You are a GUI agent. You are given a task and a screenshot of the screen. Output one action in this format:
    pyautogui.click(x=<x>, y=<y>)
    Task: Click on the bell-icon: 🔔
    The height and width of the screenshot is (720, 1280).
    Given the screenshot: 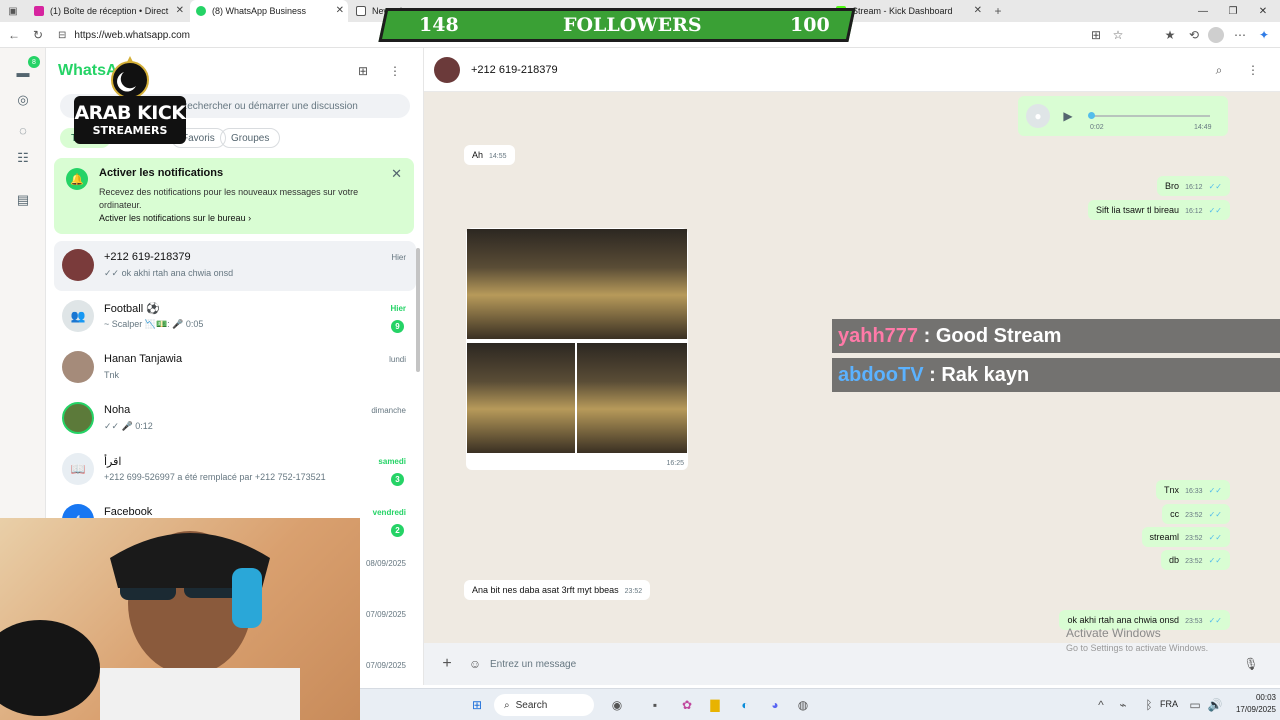 What is the action you would take?
    pyautogui.click(x=77, y=179)
    